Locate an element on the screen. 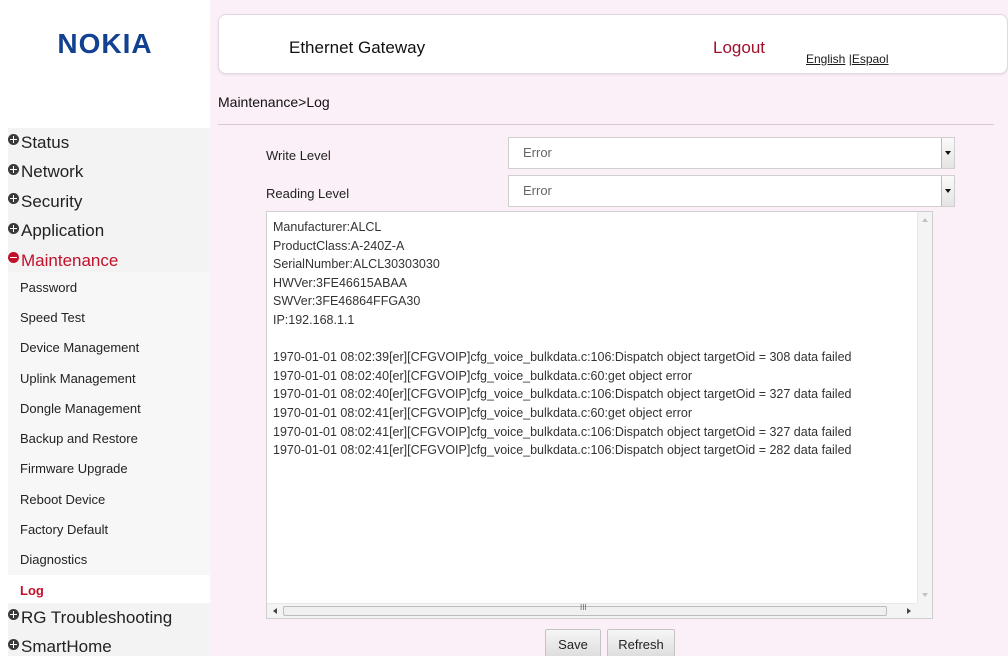  scroll-left-icon is located at coordinates (275, 611).